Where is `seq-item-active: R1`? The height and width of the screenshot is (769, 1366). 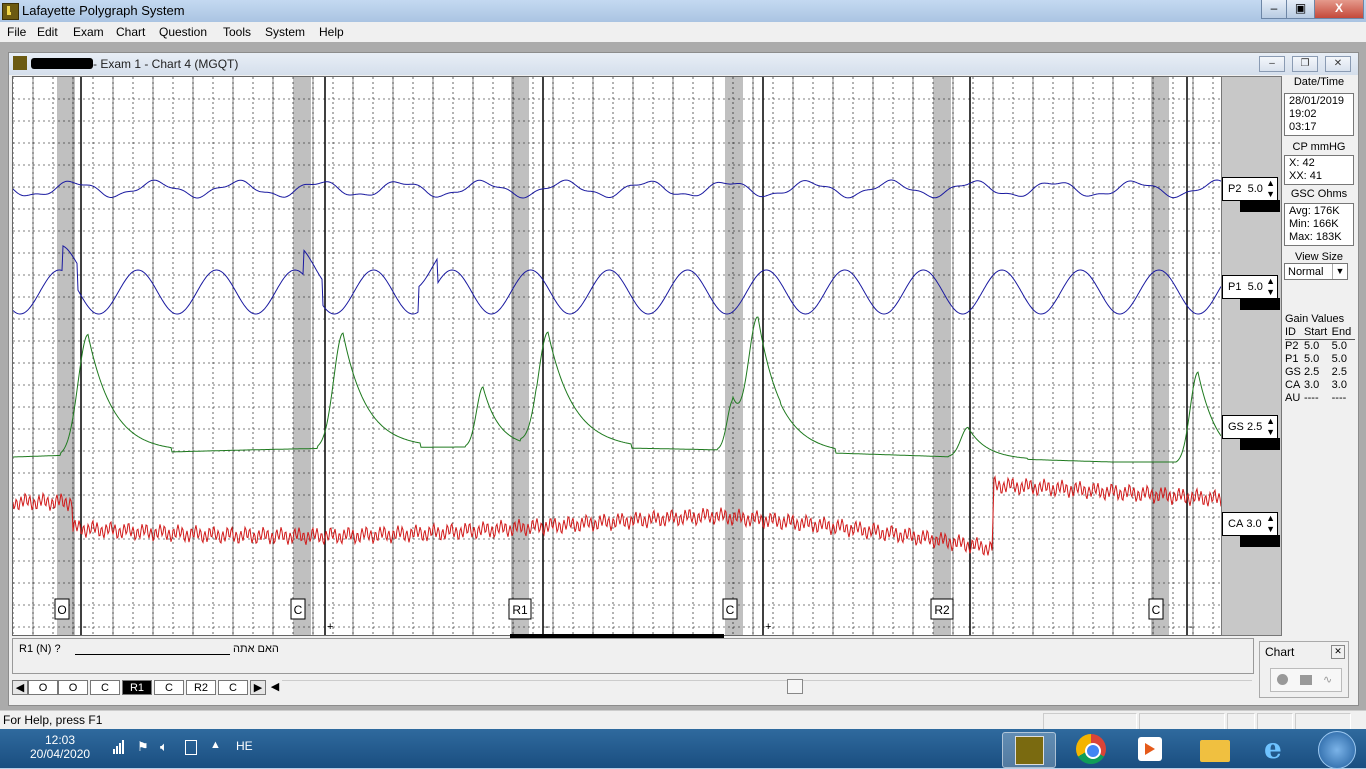 seq-item-active: R1 is located at coordinates (137, 687).